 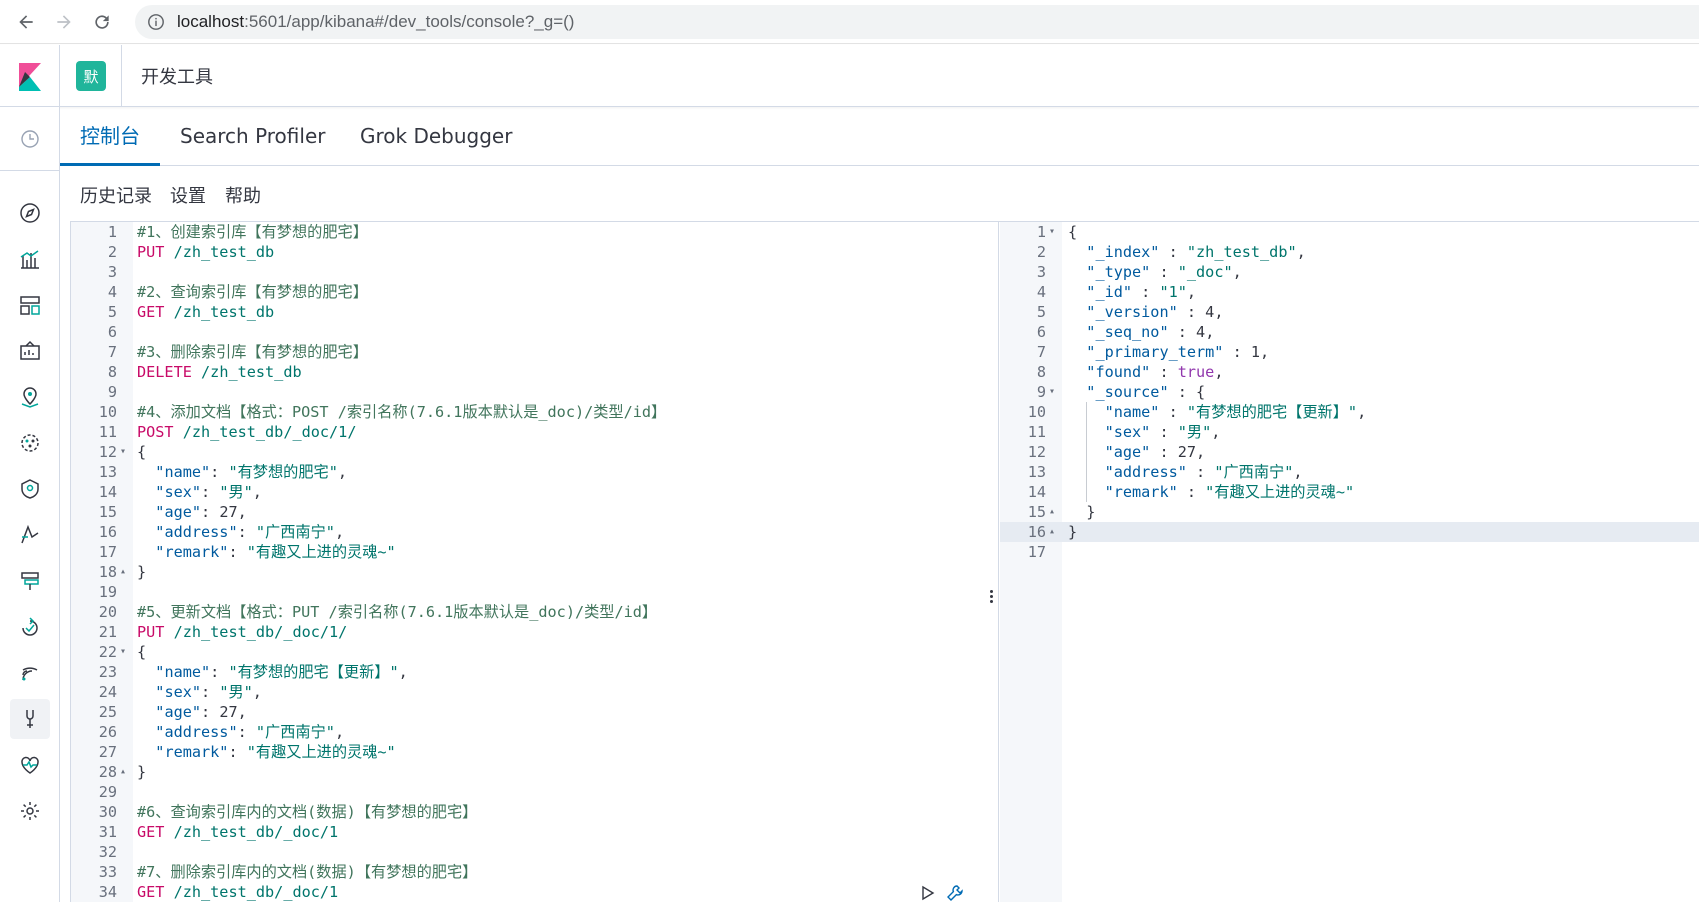 What do you see at coordinates (252, 232) in the screenshot?
I see `code-line: #1、创建索引库【有梦想的肥宅】` at bounding box center [252, 232].